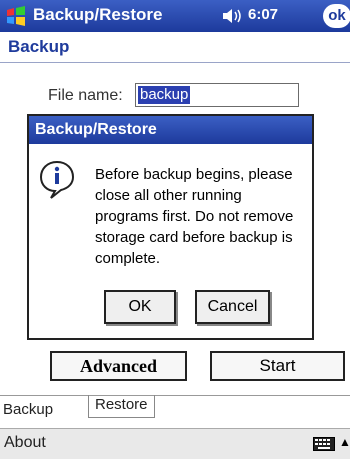  What do you see at coordinates (85, 95) in the screenshot?
I see `file-name-label: File name:` at bounding box center [85, 95].